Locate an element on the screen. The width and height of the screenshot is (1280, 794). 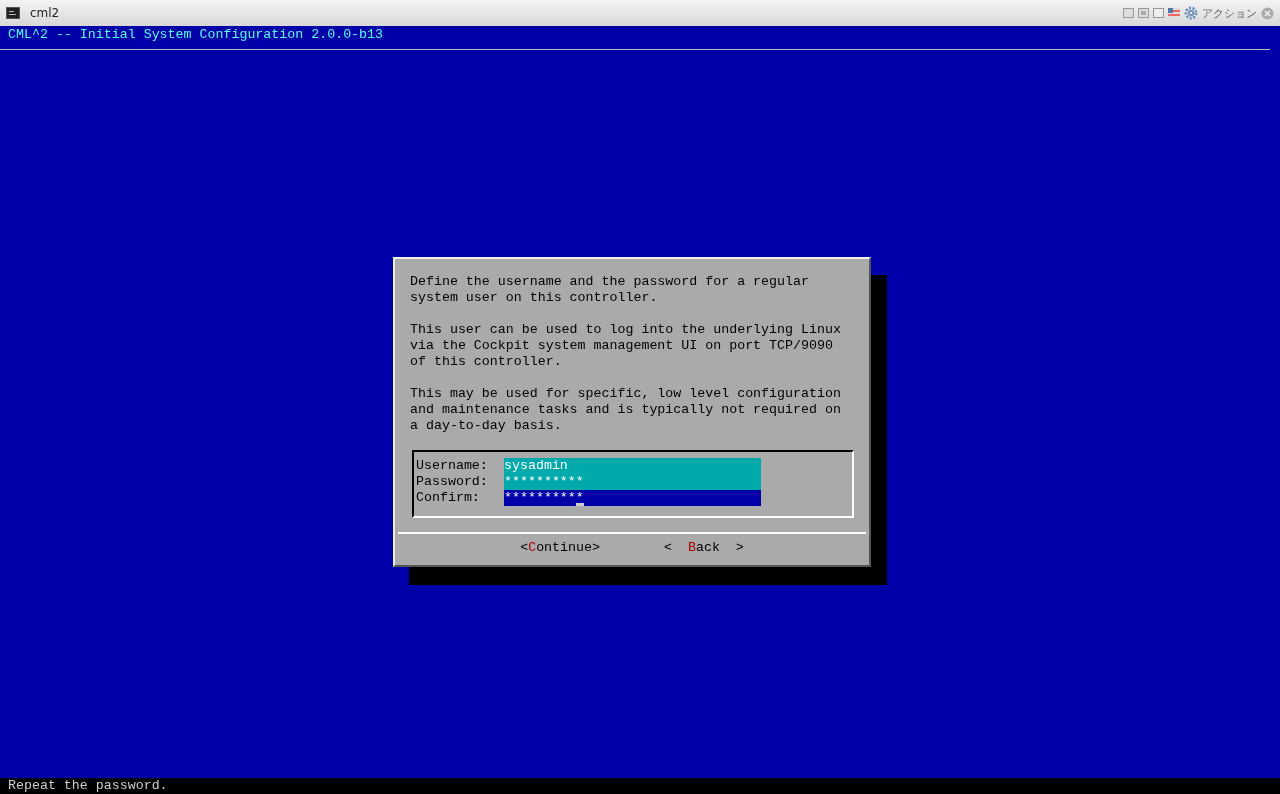
dialog-text: This user can be used to log into the underlying Linux via the Cockpit system management UI on port TCP/9090 of this controller. is located at coordinates (626, 346).